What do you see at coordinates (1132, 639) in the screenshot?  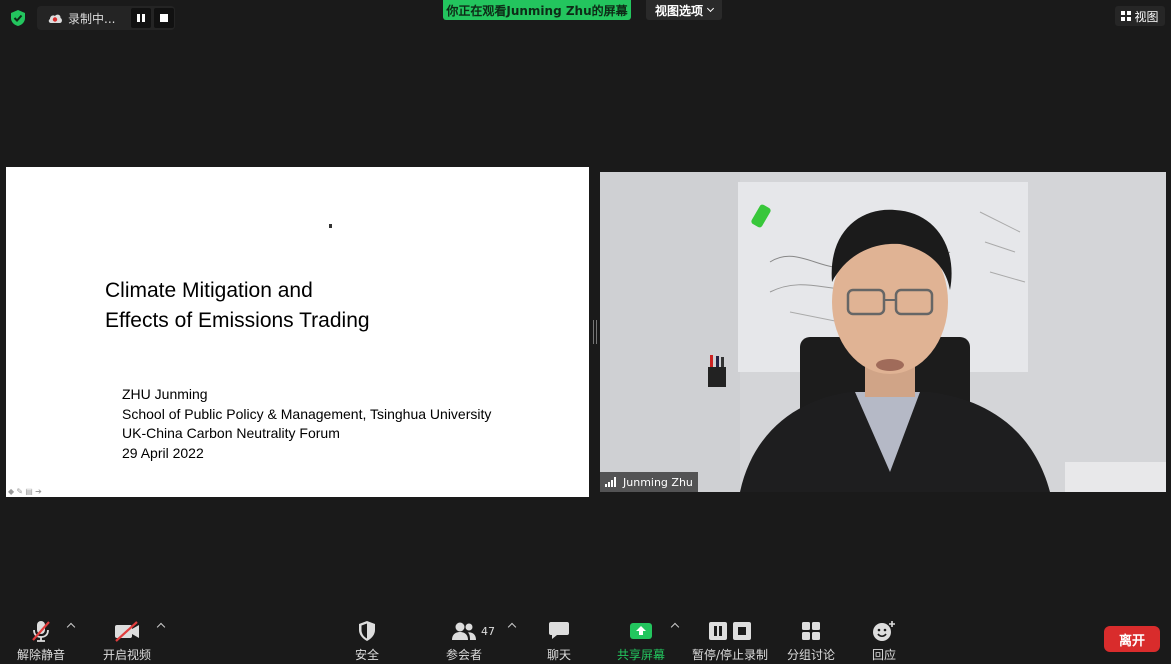 I see `leave-meeting-button: 离开` at bounding box center [1132, 639].